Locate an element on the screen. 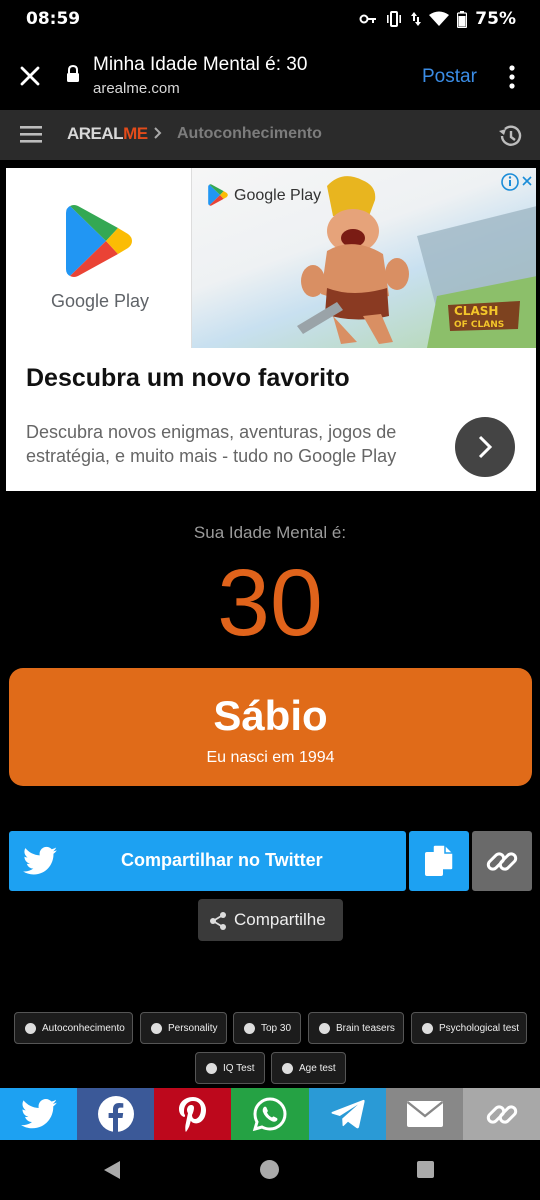 This screenshot has width=540, height=1200. ad-brand-panel: Google Play is located at coordinates (98, 258).